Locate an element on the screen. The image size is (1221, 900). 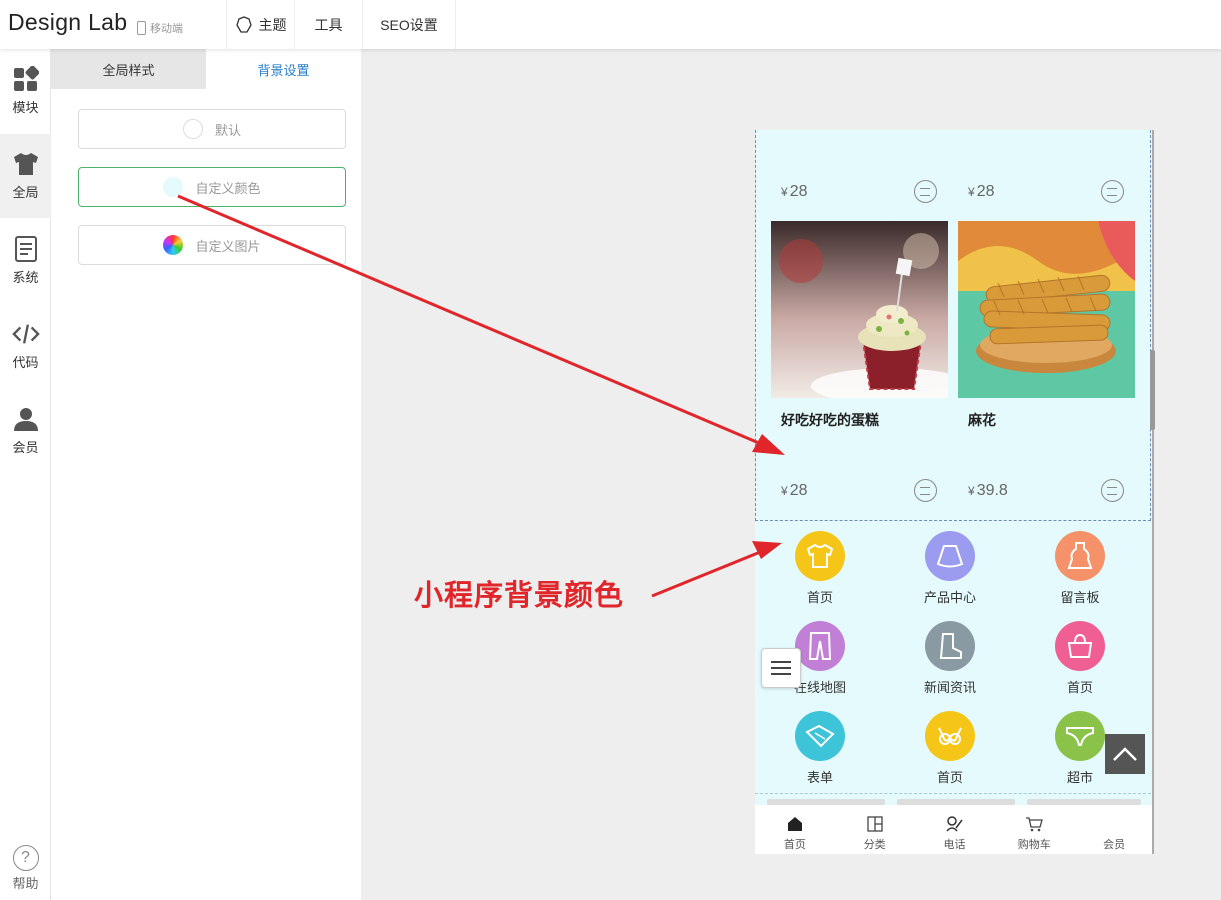
chevron-up-icon is located at coordinates (1125, 754).